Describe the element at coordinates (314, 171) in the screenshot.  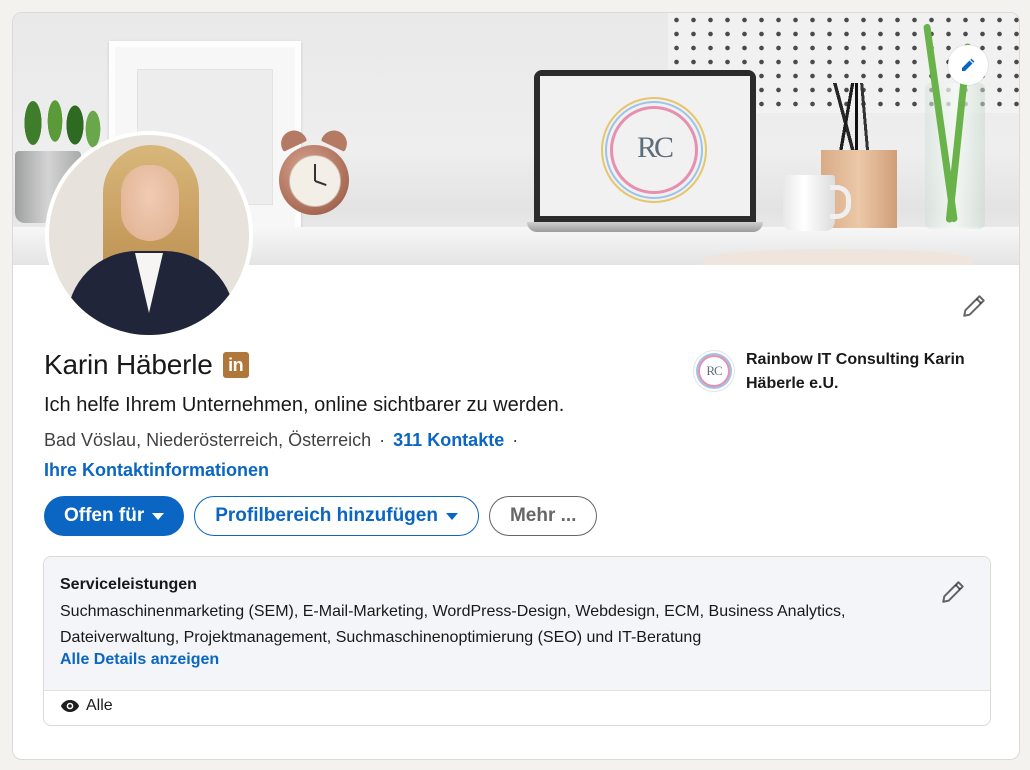
I see `banner-alarm-clock` at that location.